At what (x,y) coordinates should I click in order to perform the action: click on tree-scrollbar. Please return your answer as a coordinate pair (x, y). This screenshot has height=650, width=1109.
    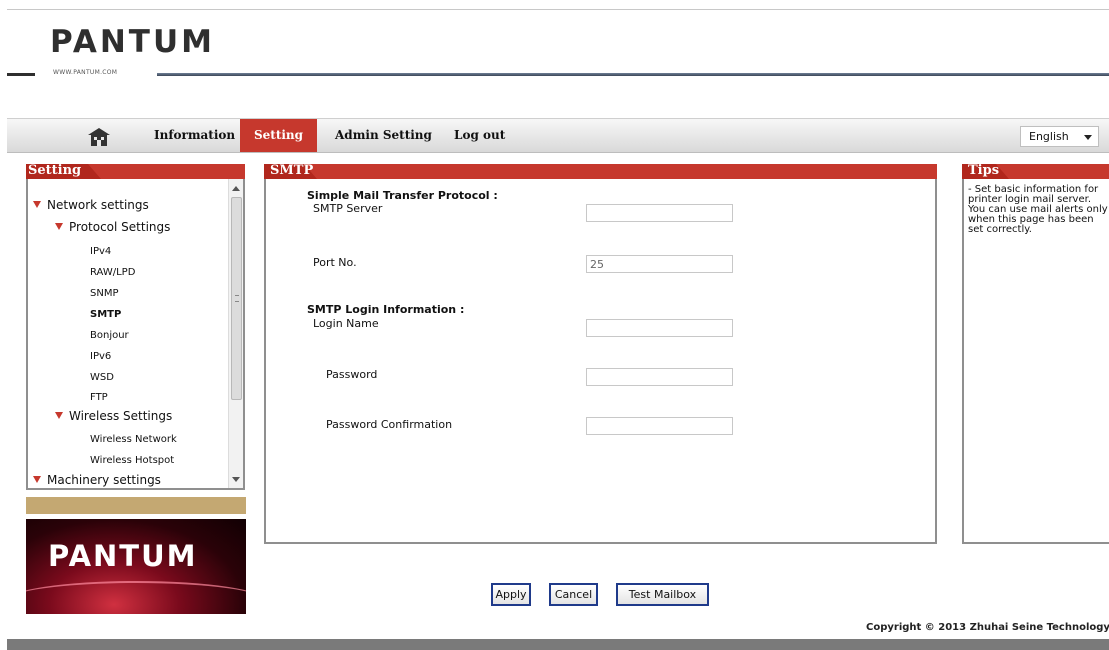
    Looking at the image, I should click on (235, 333).